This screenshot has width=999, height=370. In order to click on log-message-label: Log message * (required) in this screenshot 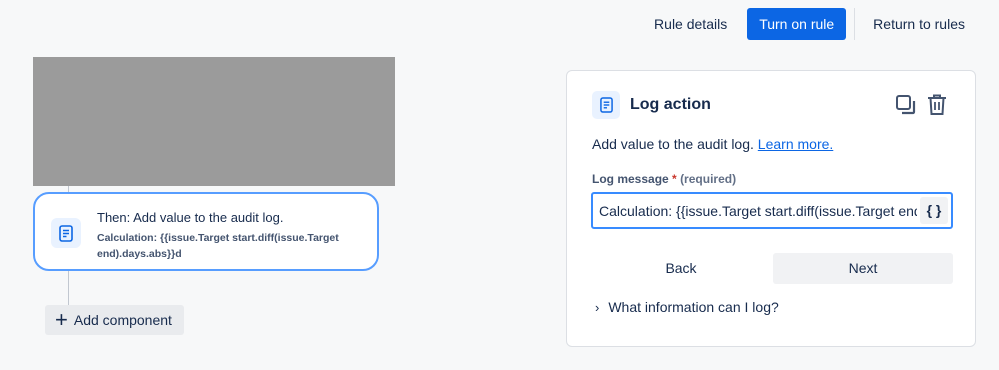, I will do `click(664, 179)`.